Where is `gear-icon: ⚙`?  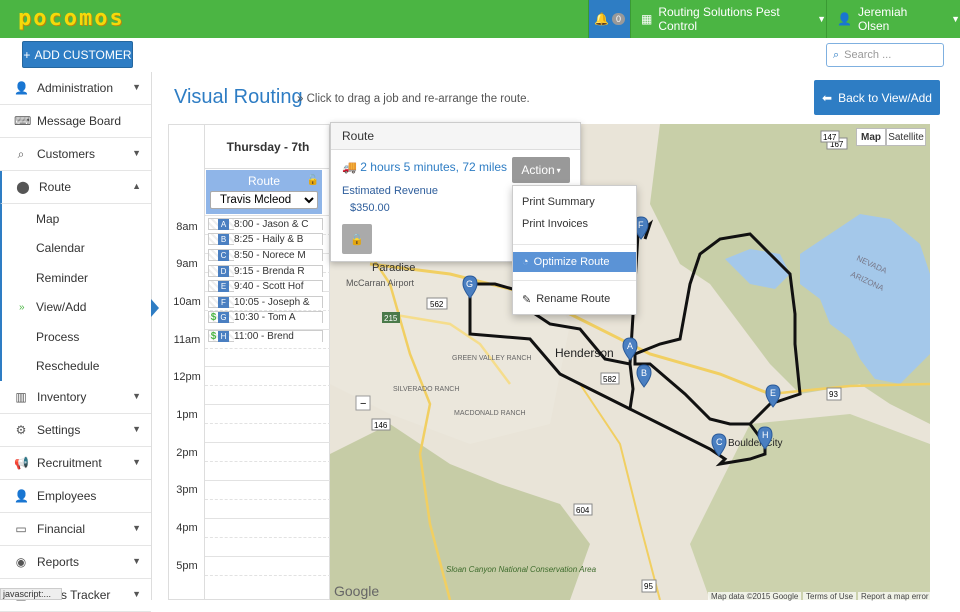
gear-icon: ⚙ is located at coordinates (21, 430).